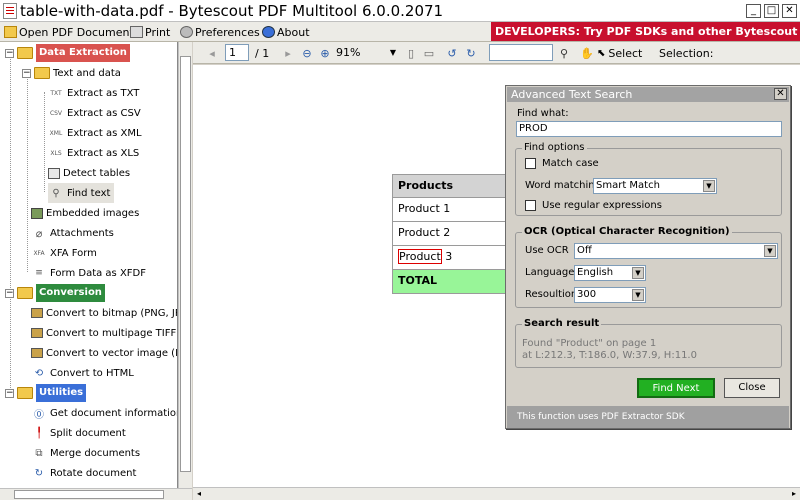  I want to click on pdf-app-icon, so click(10, 11).